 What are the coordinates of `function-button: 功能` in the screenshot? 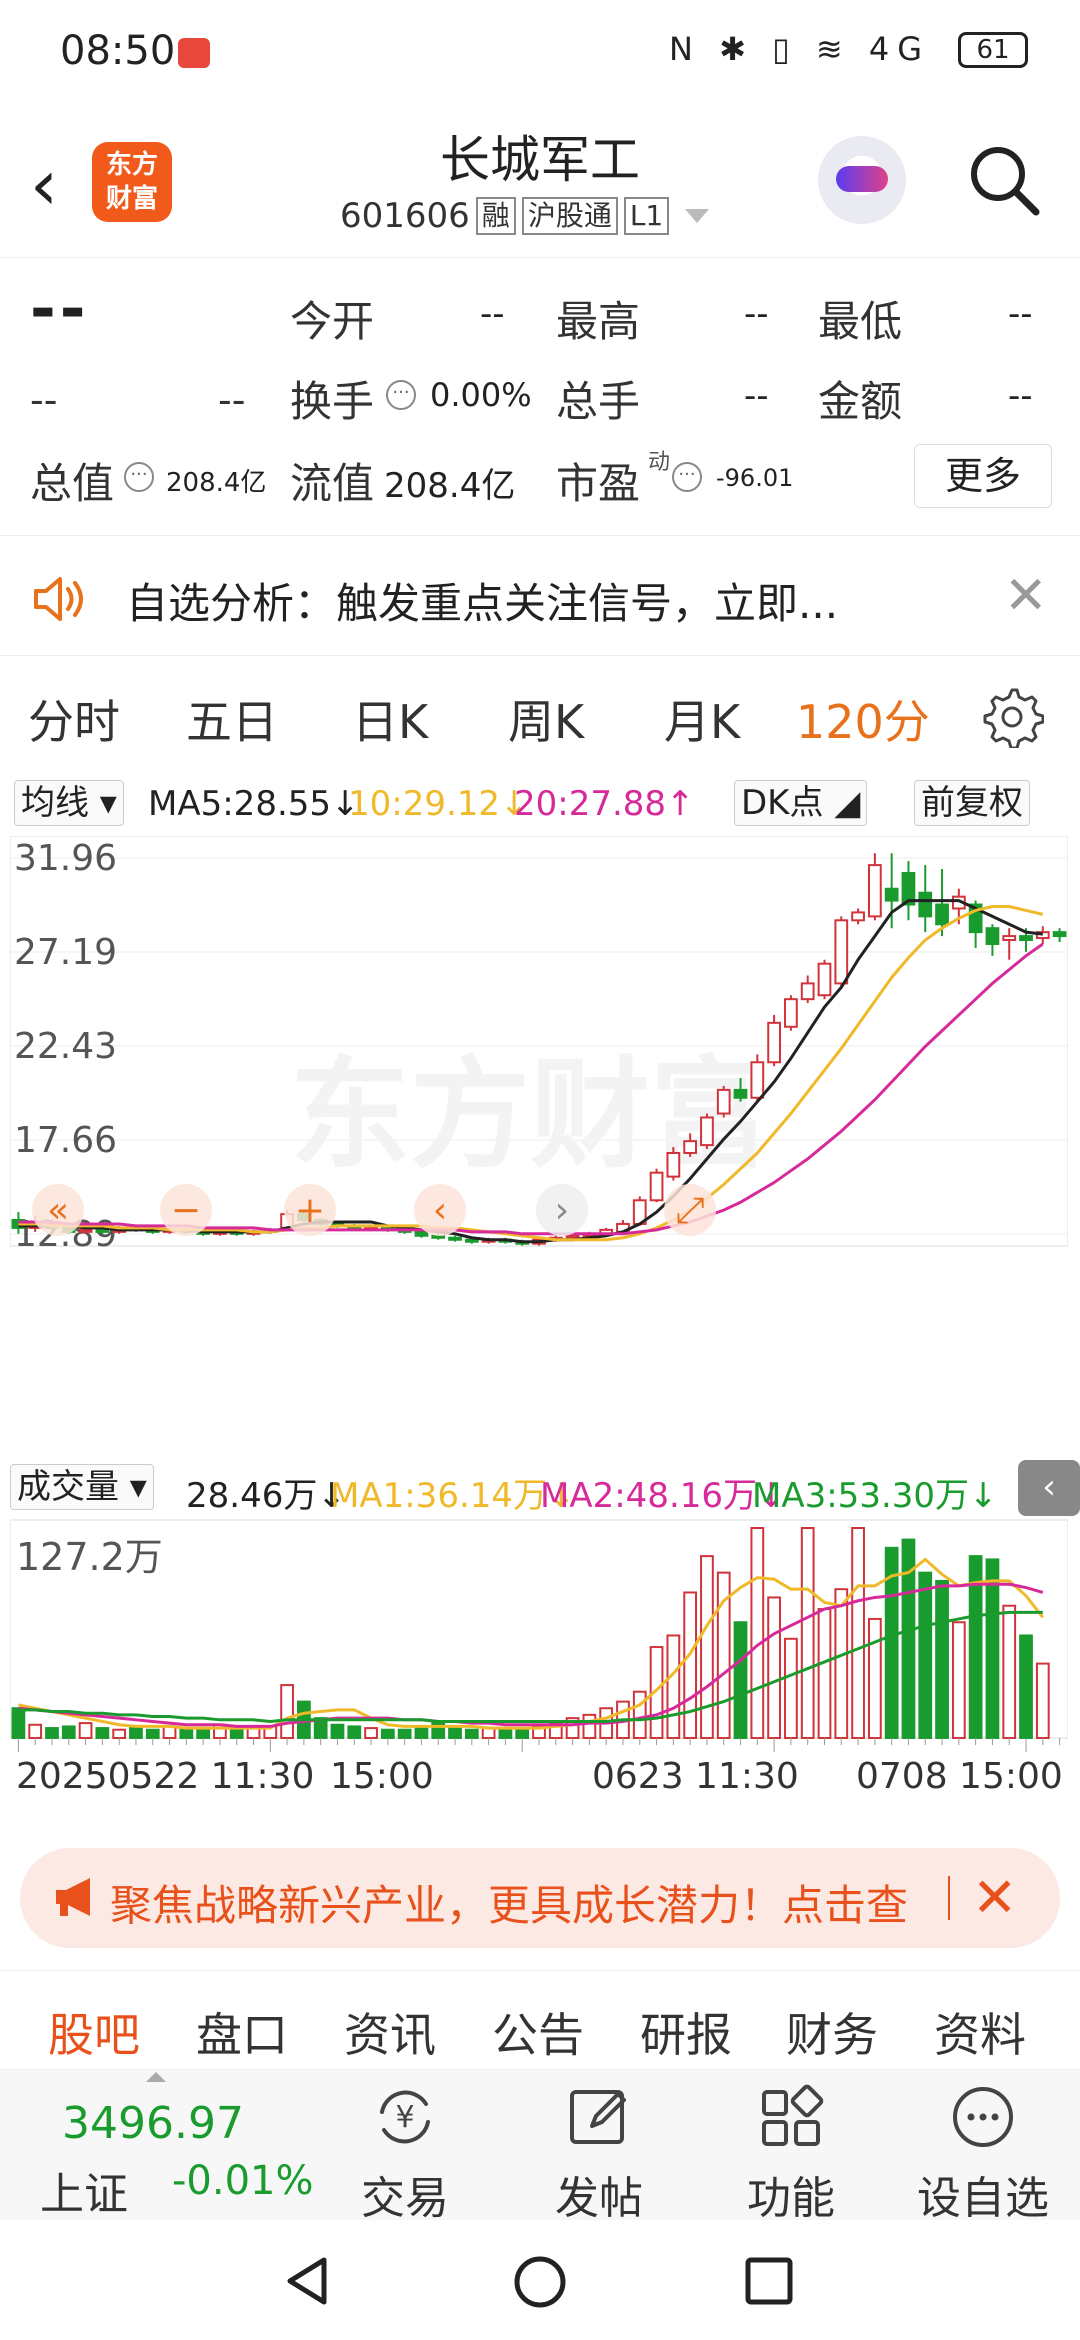 It's located at (791, 2154).